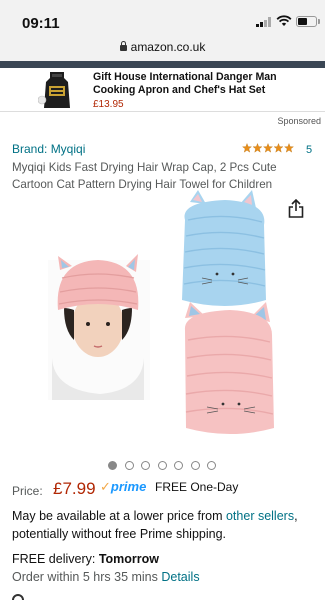 Image resolution: width=325 pixels, height=600 pixels. I want to click on rating-stars, so click(268, 148).